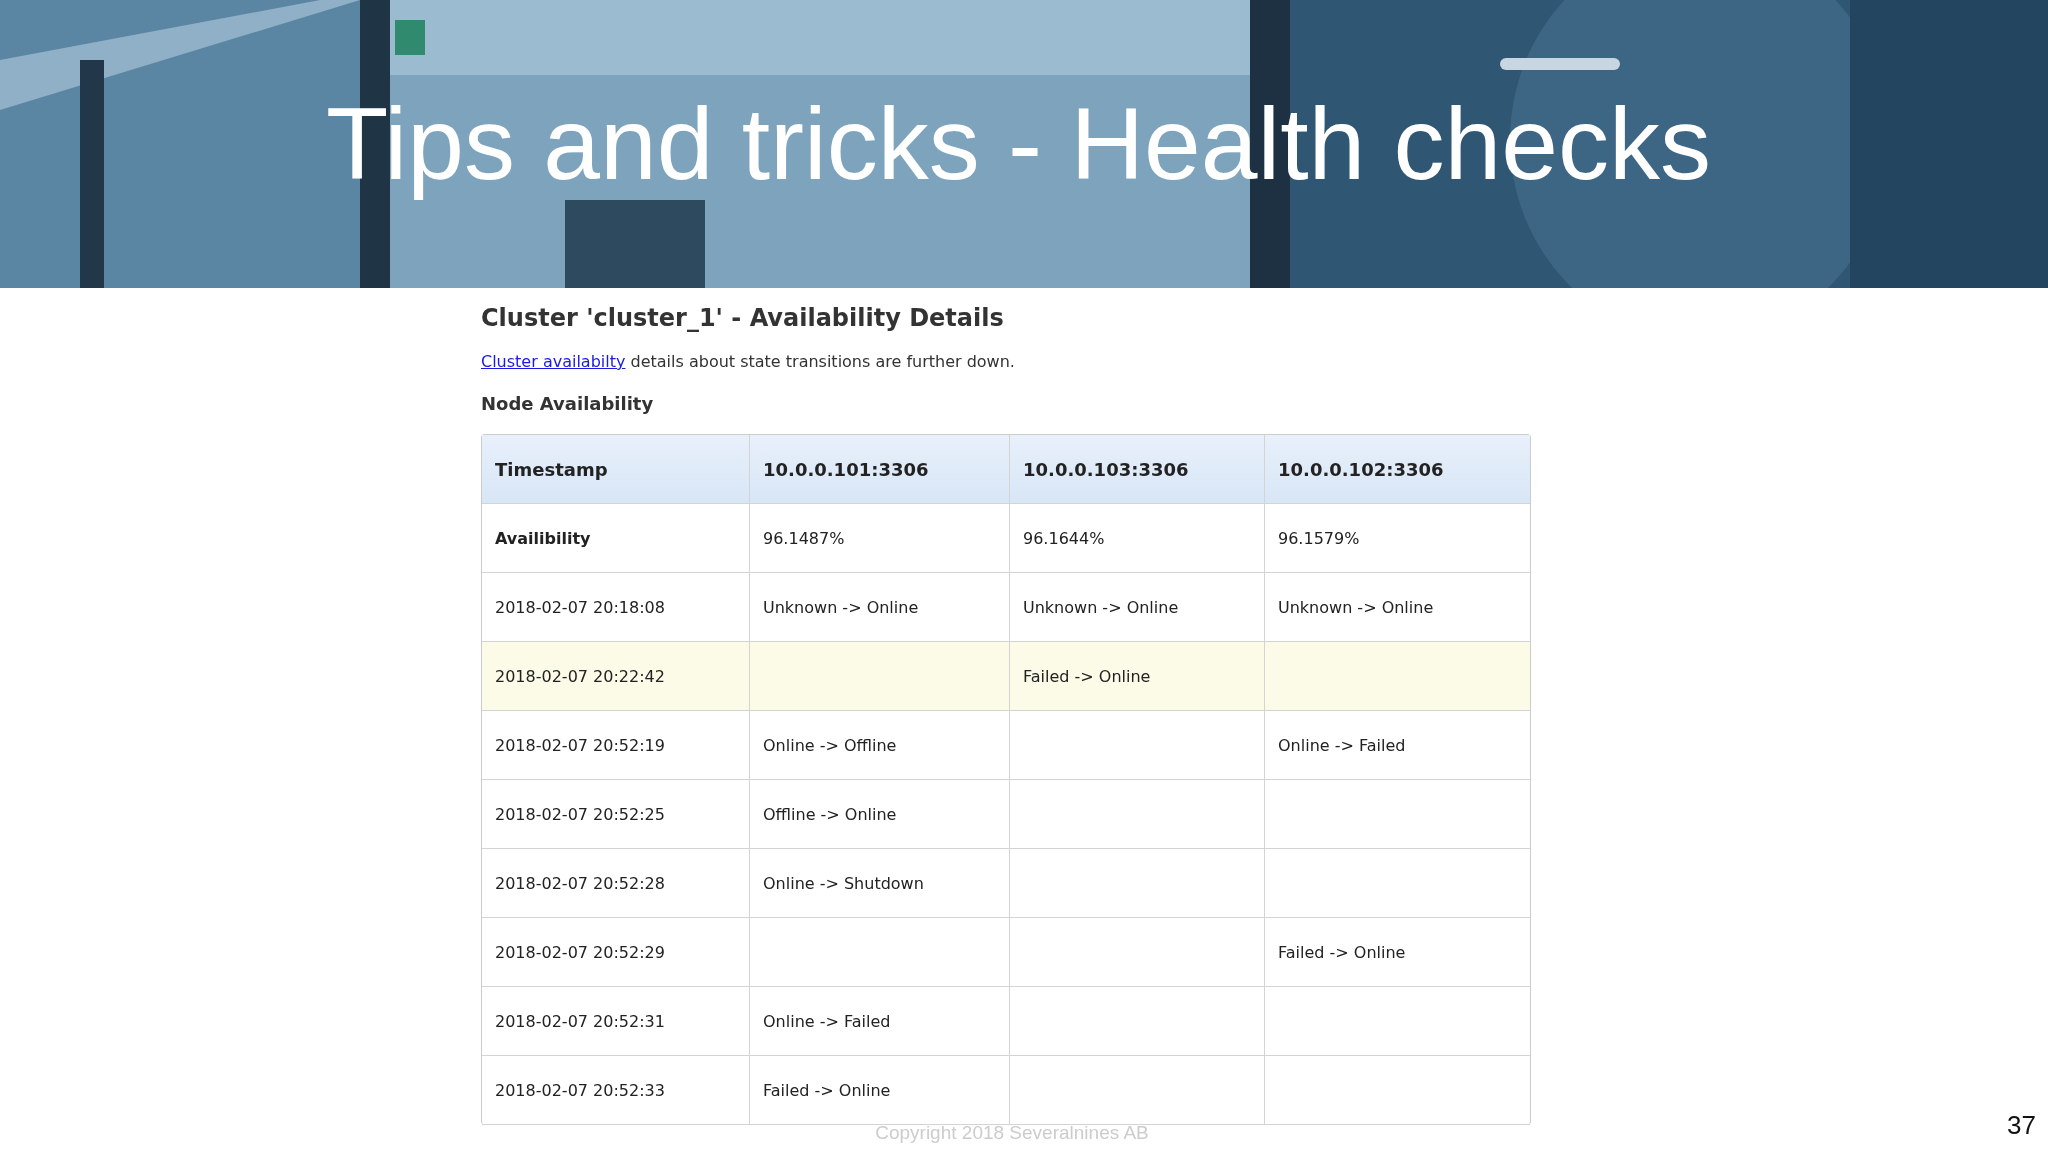 The height and width of the screenshot is (1152, 2048). What do you see at coordinates (580, 745) in the screenshot?
I see `table-cell: 2018-02-07 20:52:19` at bounding box center [580, 745].